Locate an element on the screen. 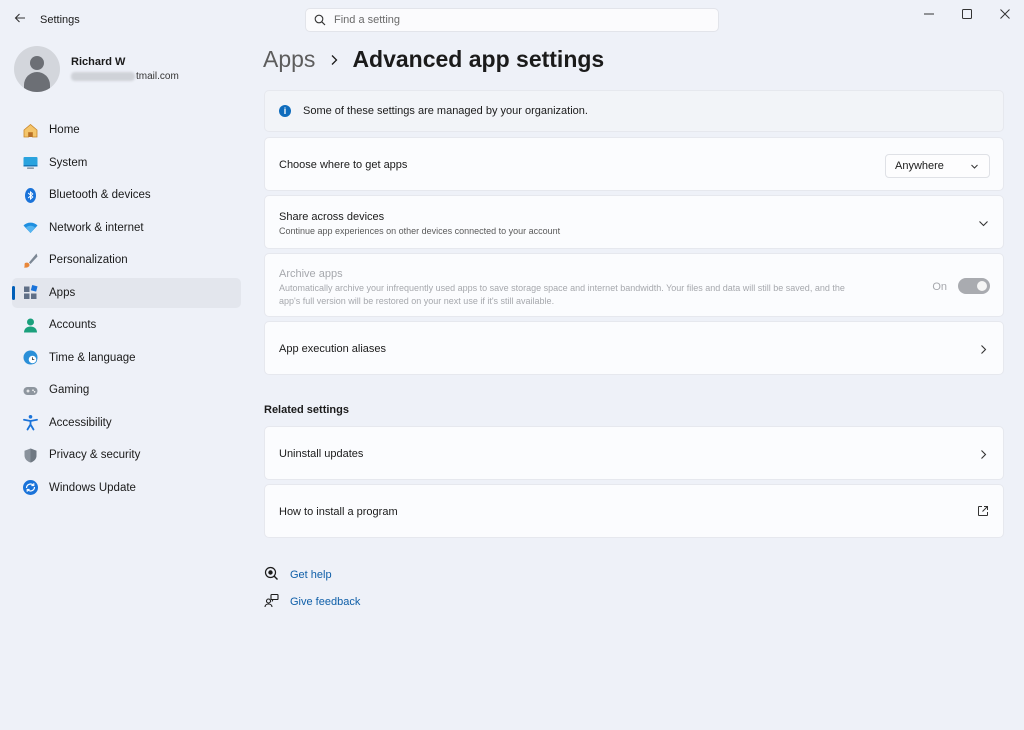 This screenshot has width=1024, height=730. app-title: Settings is located at coordinates (60, 20).